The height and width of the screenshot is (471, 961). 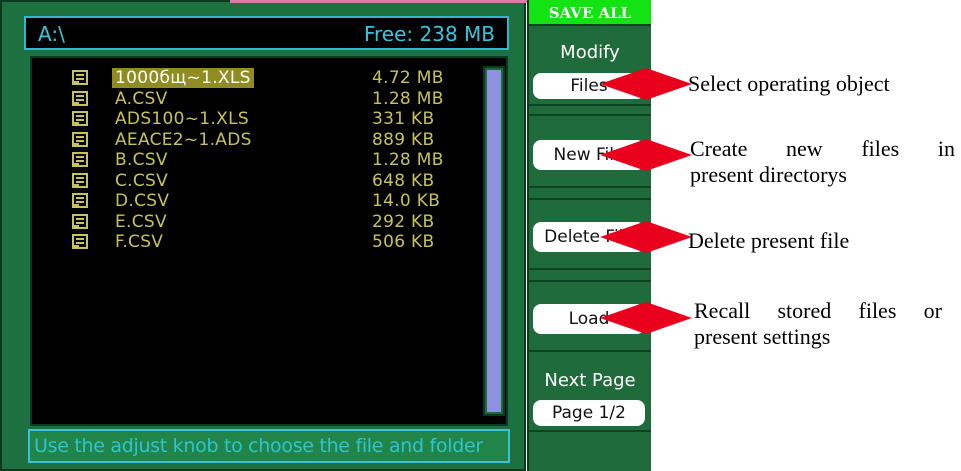 What do you see at coordinates (262, 119) in the screenshot?
I see `file-row: ADS100~1.XLS 331 KB` at bounding box center [262, 119].